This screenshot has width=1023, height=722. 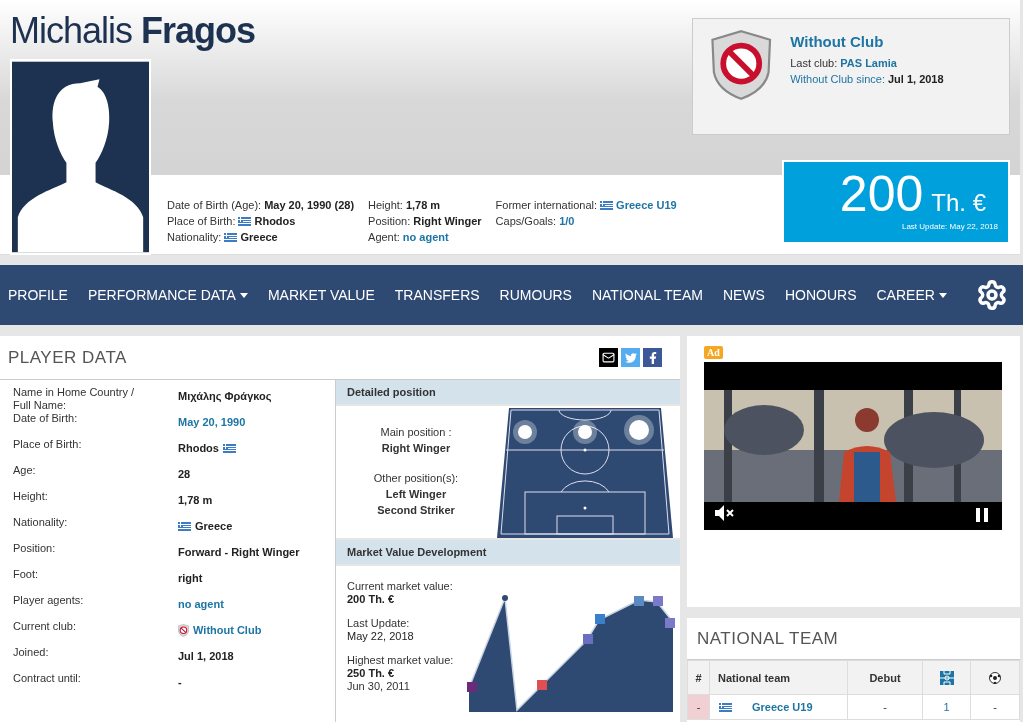 What do you see at coordinates (652, 357) in the screenshot?
I see `facebook-icon` at bounding box center [652, 357].